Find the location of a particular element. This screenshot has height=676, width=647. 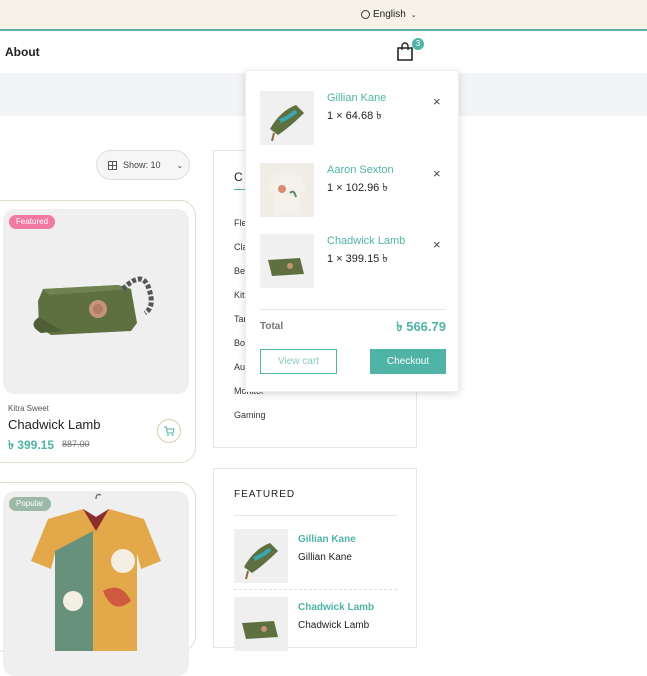

cart-item-name: Chadwick Lamb is located at coordinates (366, 241).